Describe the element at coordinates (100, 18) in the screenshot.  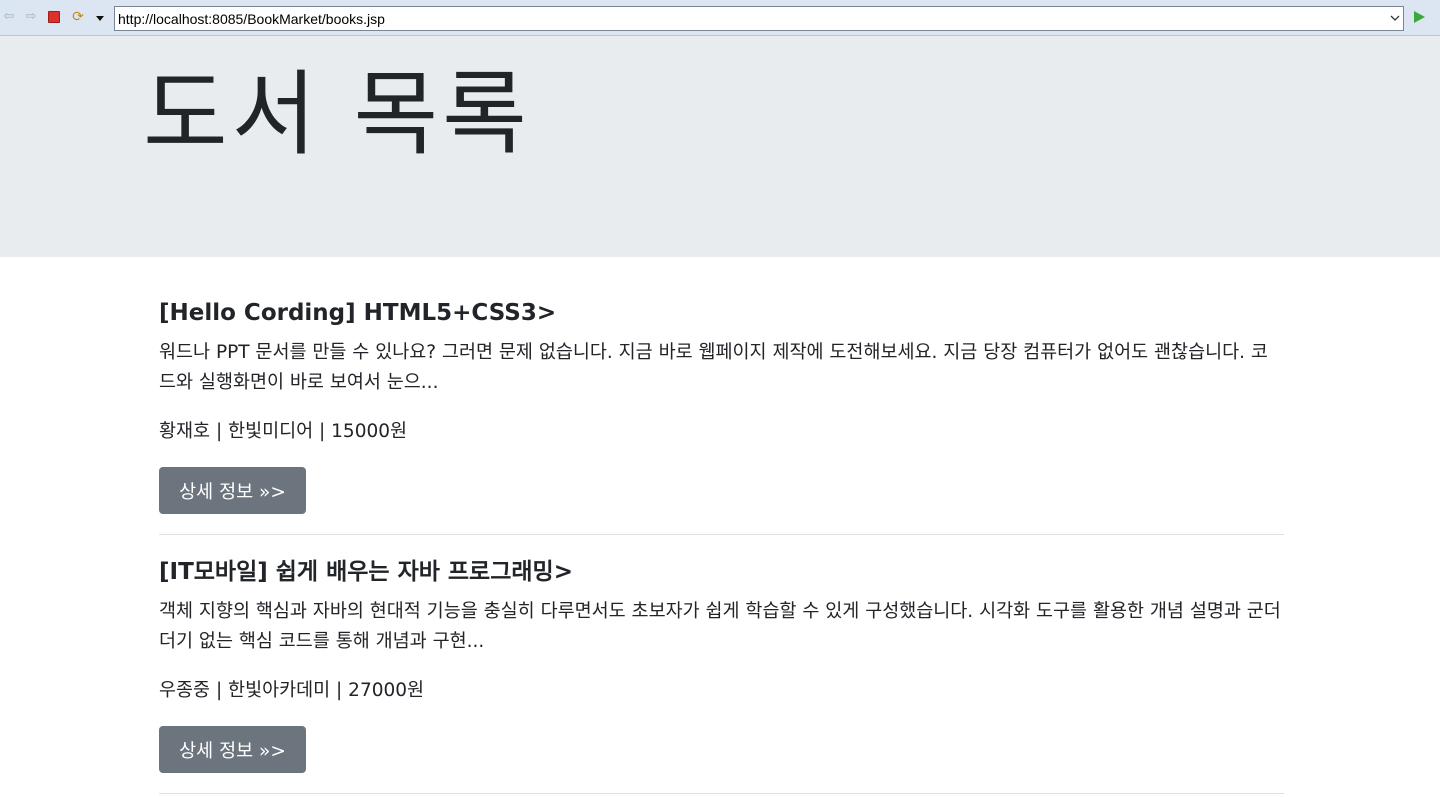
I see `menu-dropdown-icon` at that location.